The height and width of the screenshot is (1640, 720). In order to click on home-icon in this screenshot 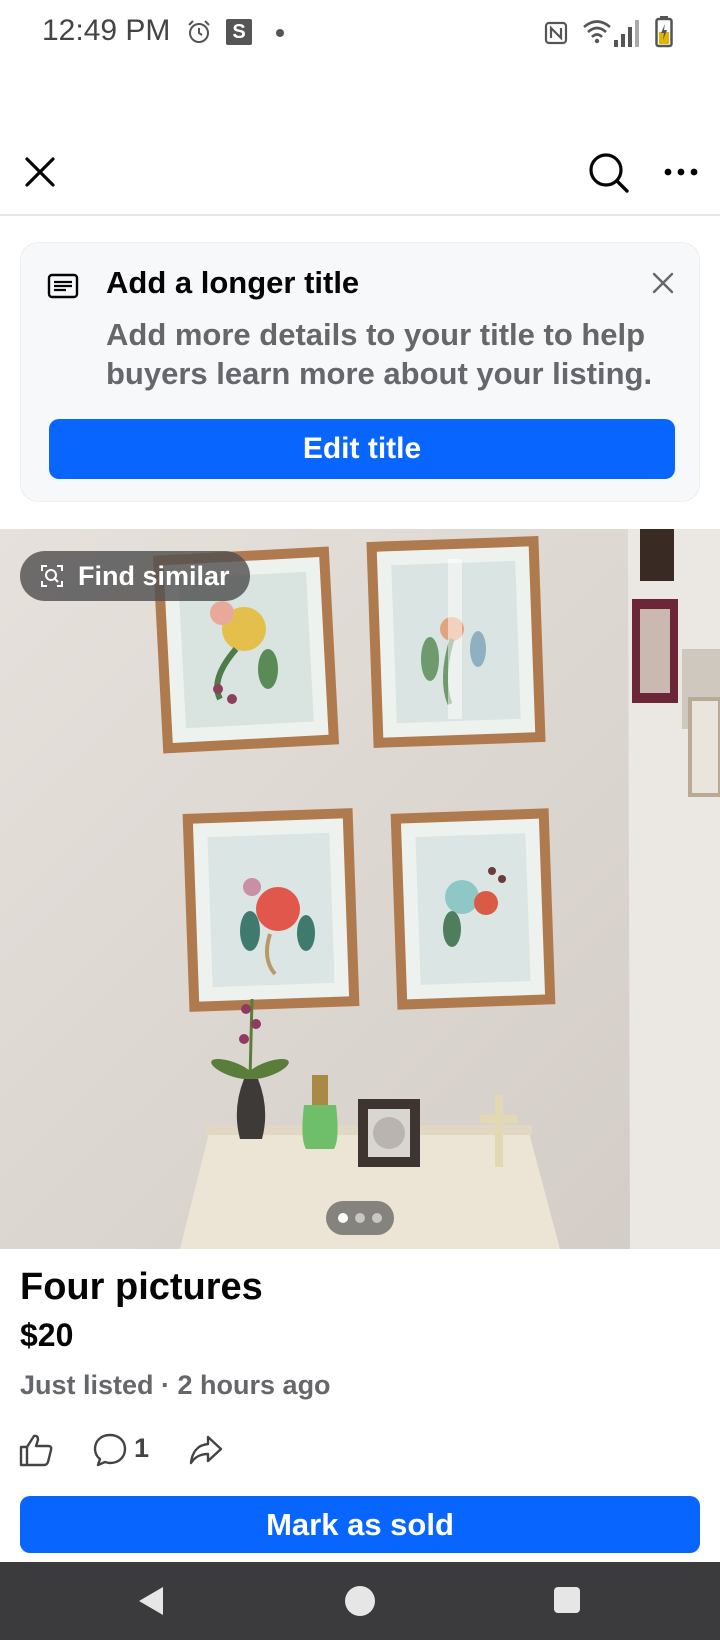, I will do `click(360, 1601)`.